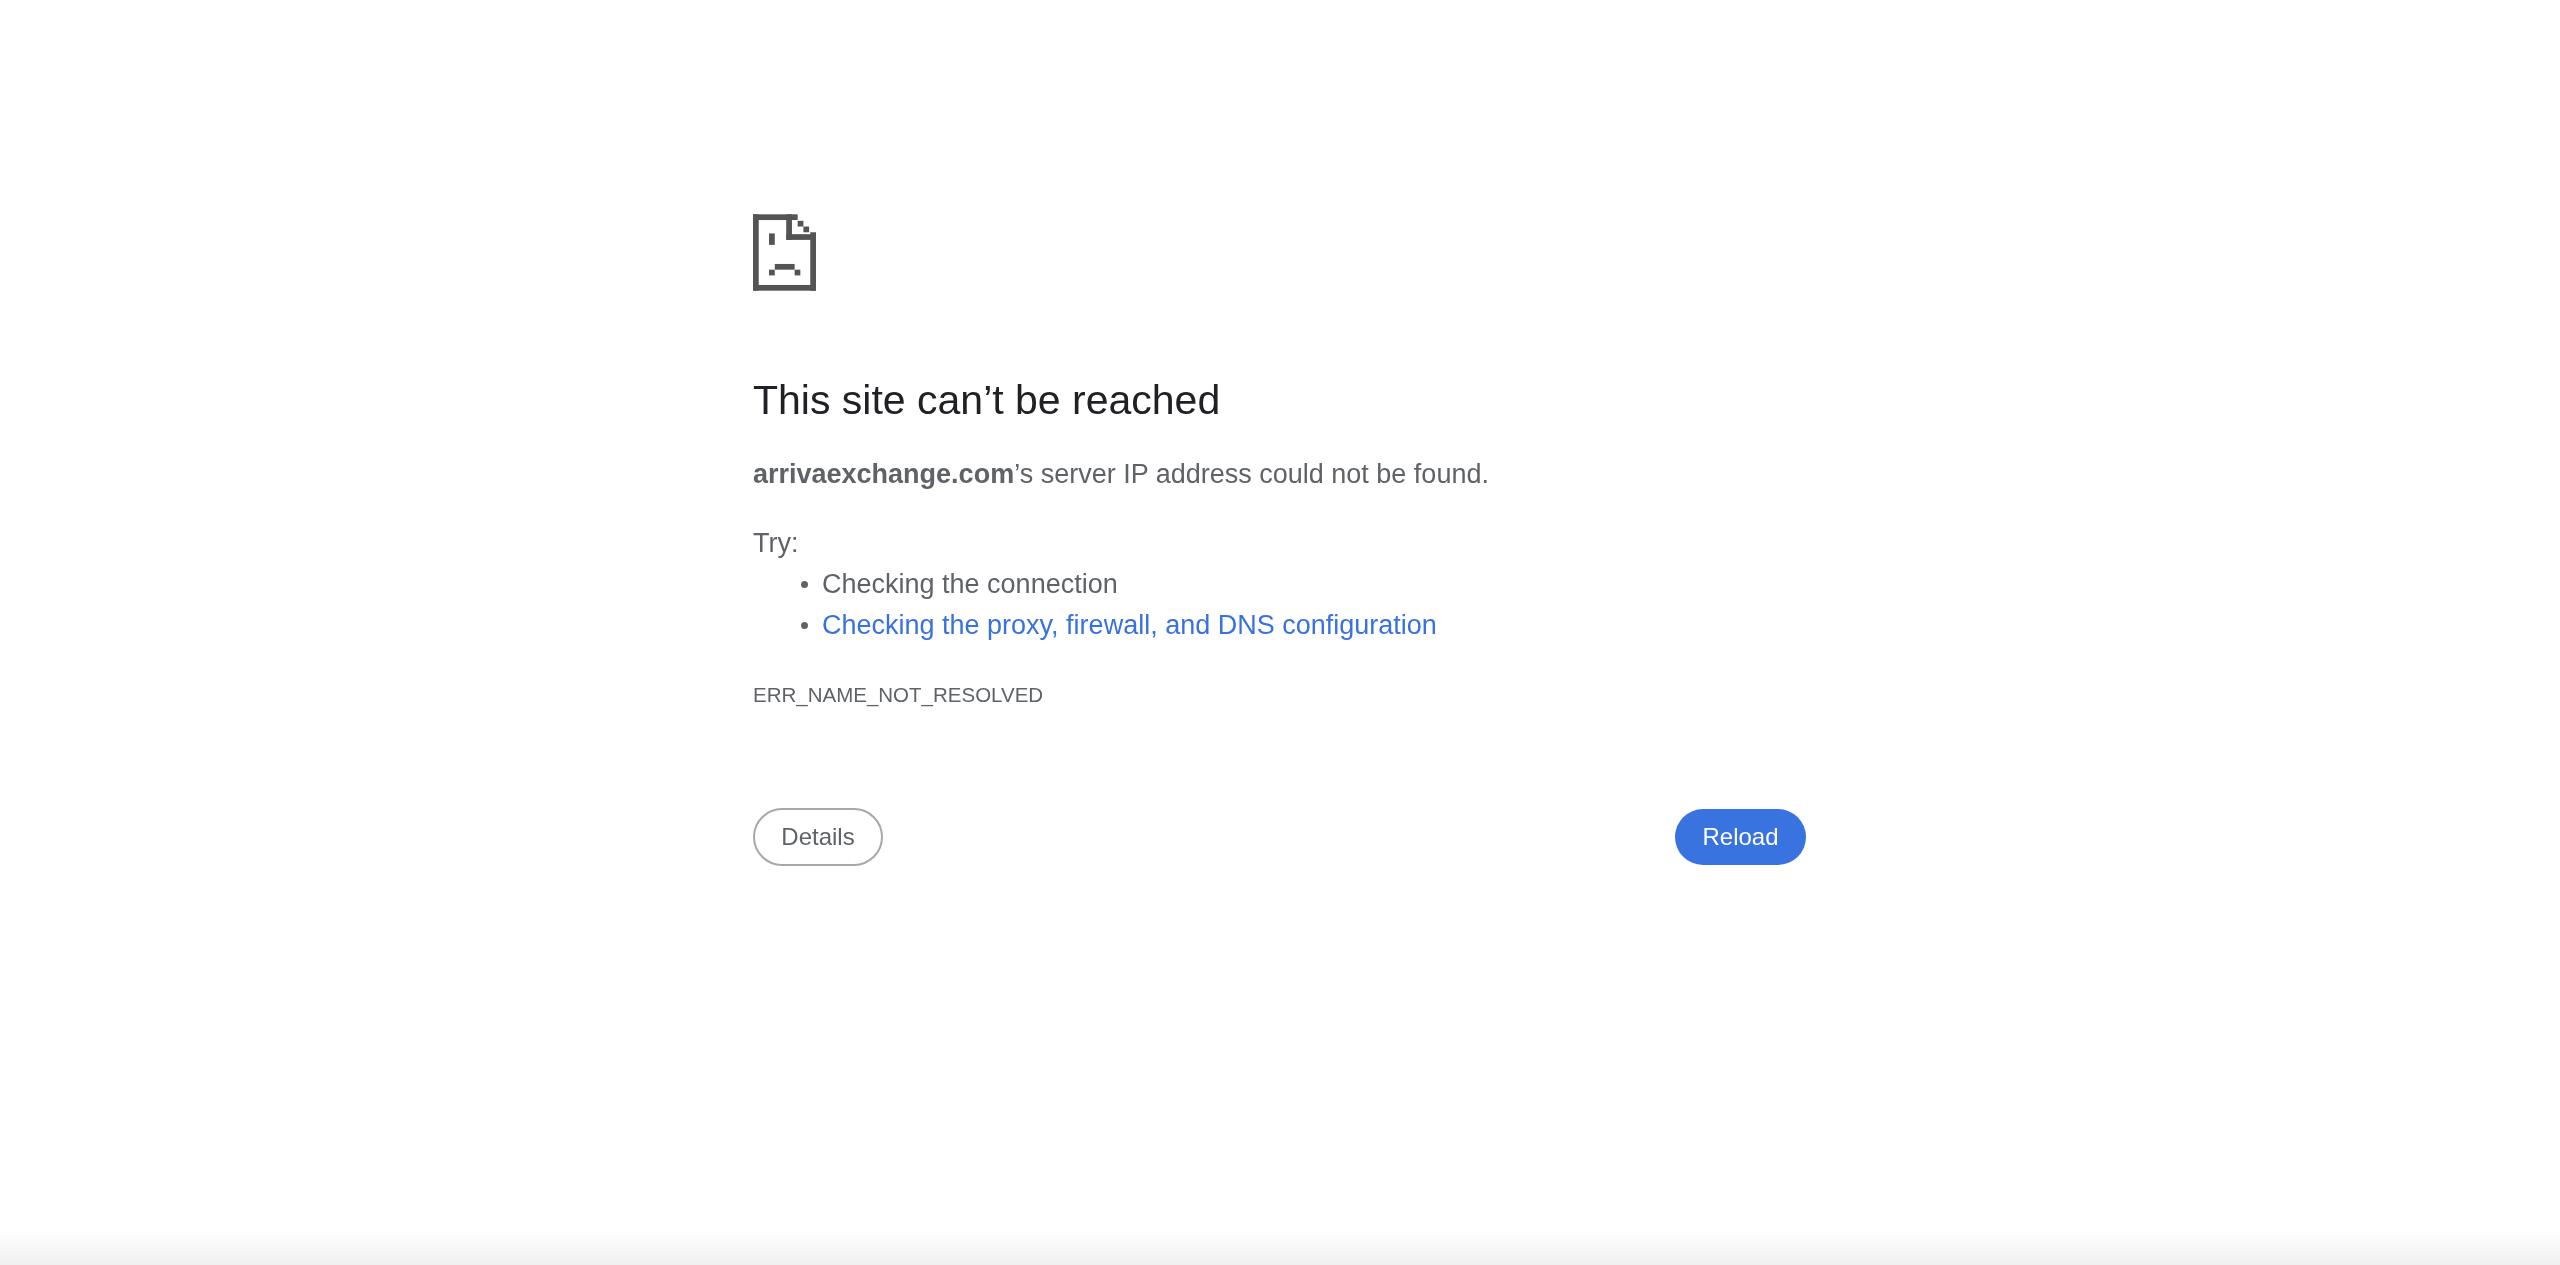  I want to click on error-message: arrivaexchange.com’s server IP address could not be found., so click(1121, 474).